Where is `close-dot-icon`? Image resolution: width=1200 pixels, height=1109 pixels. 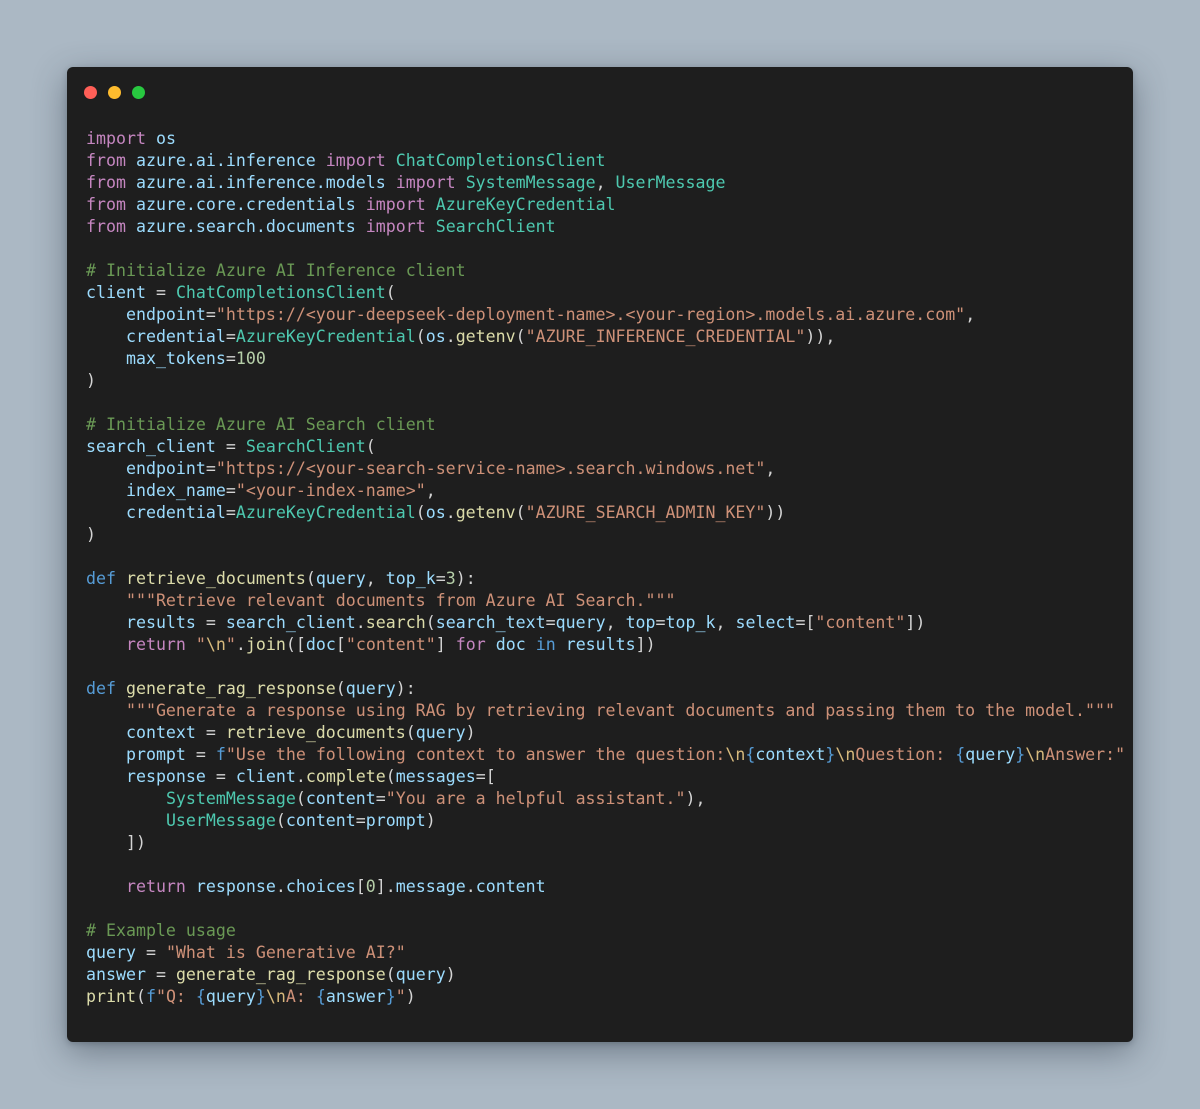
close-dot-icon is located at coordinates (90, 92).